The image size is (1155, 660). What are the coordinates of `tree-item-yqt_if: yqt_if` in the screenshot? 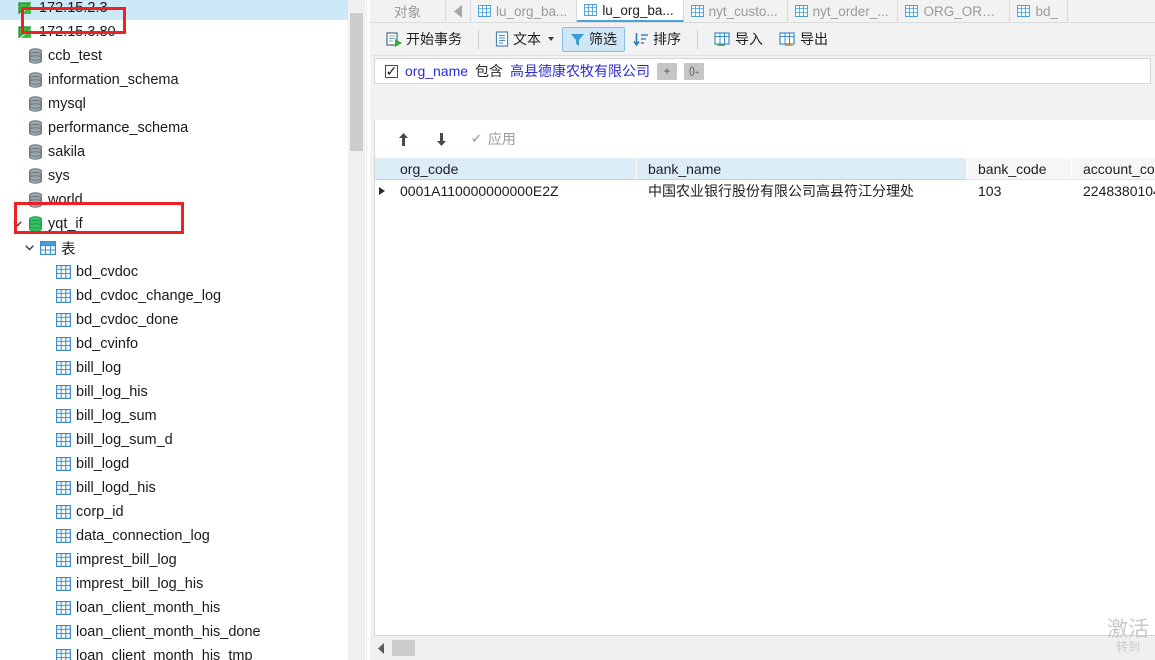 It's located at (174, 224).